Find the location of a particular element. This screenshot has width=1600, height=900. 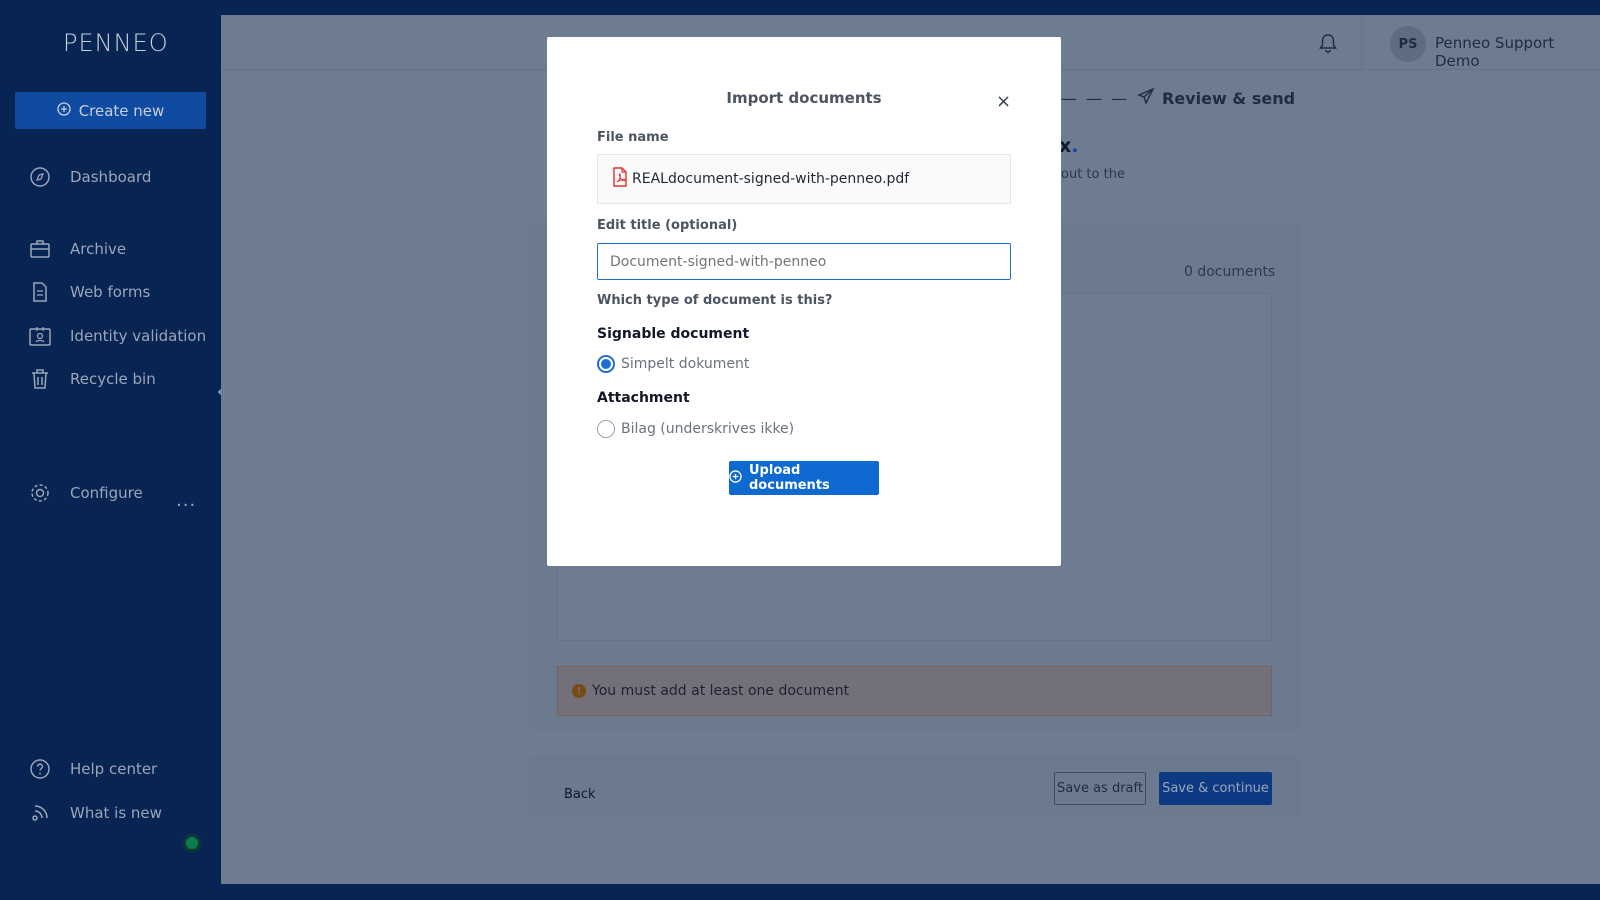

step-review-send: Review & send is located at coordinates (1216, 97).